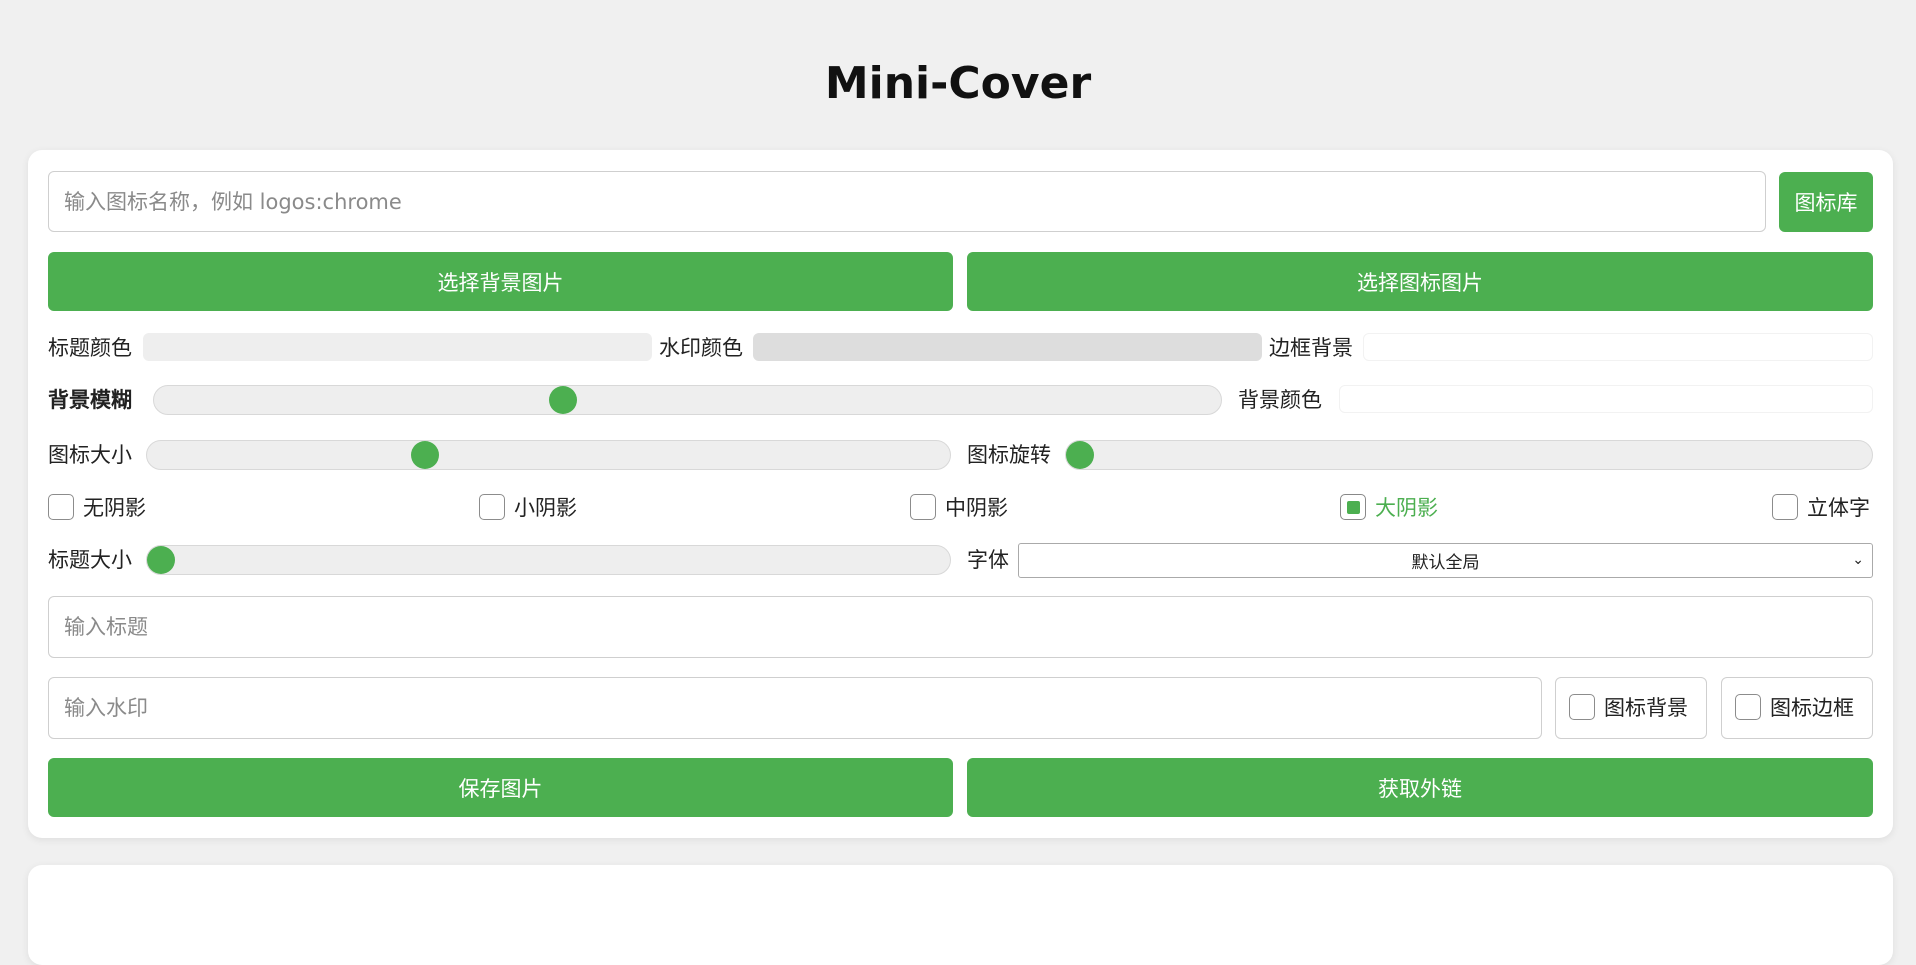  Describe the element at coordinates (500, 281) in the screenshot. I see `select-background-image-button: 选择背景图片` at that location.